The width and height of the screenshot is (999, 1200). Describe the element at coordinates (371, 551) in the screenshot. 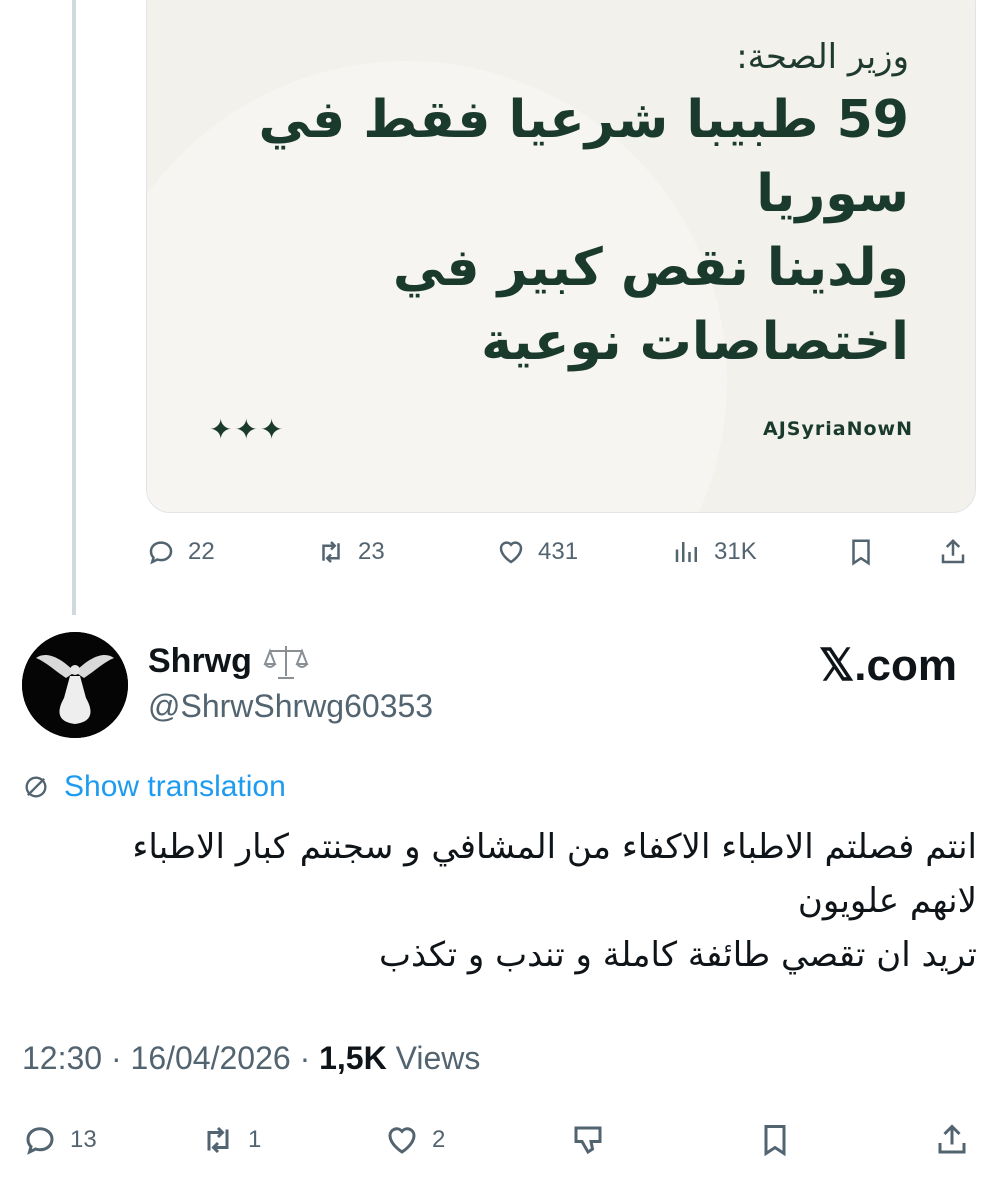

I see `parent-repost-count: 23` at that location.